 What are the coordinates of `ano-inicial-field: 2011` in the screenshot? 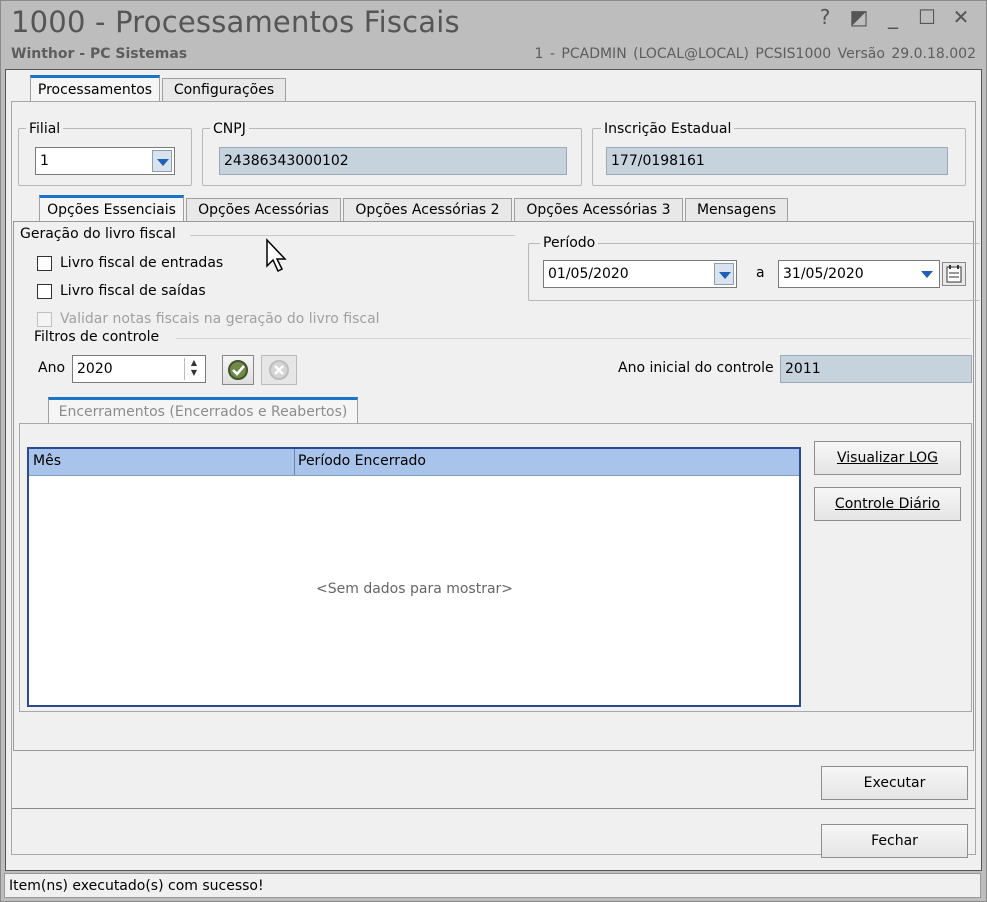 It's located at (876, 369).